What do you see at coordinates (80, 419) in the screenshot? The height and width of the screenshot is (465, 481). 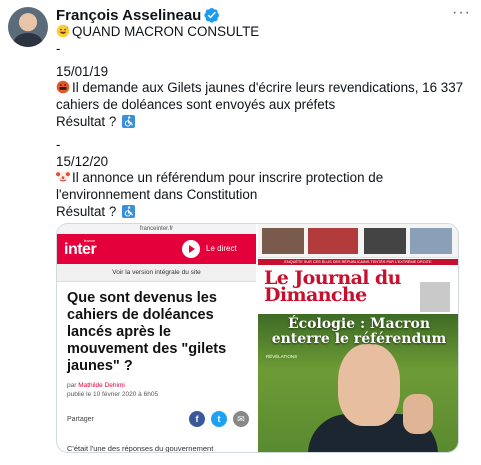 I see `share-label: Partager` at bounding box center [80, 419].